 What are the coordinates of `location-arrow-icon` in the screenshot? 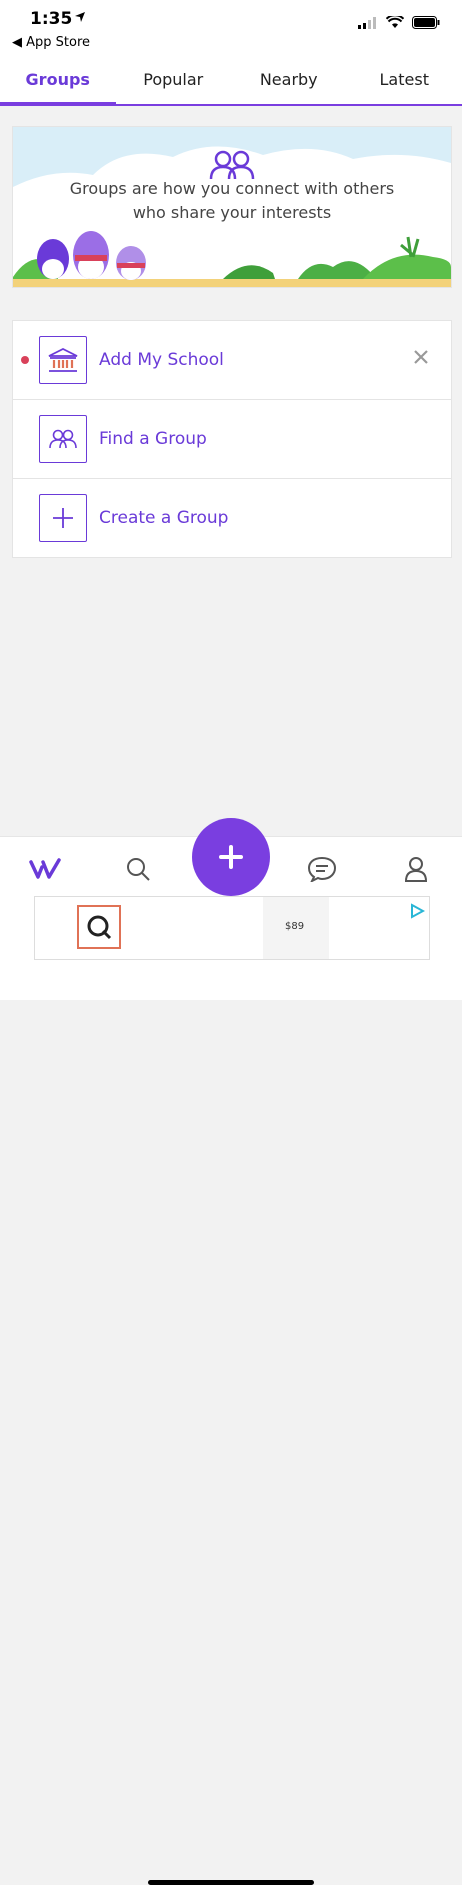 It's located at (80, 17).